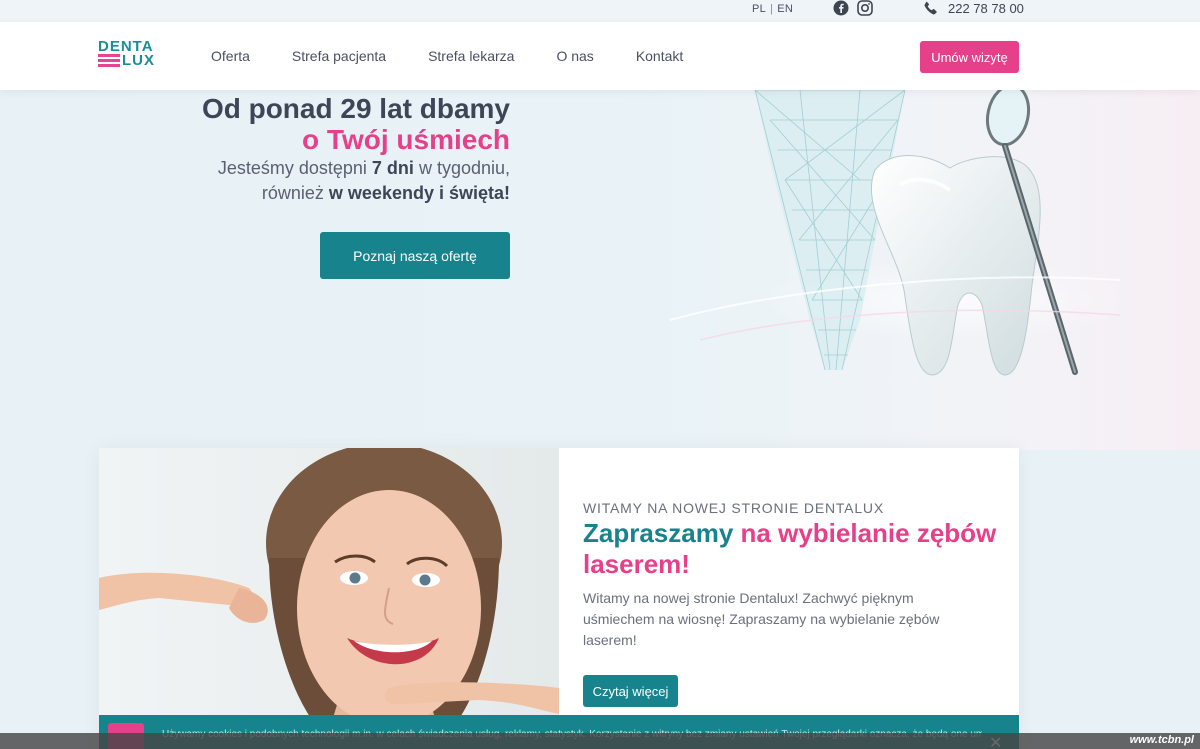 The height and width of the screenshot is (749, 1200). I want to click on nav-item-strefa-lekarza: Strefa lekarza, so click(471, 56).